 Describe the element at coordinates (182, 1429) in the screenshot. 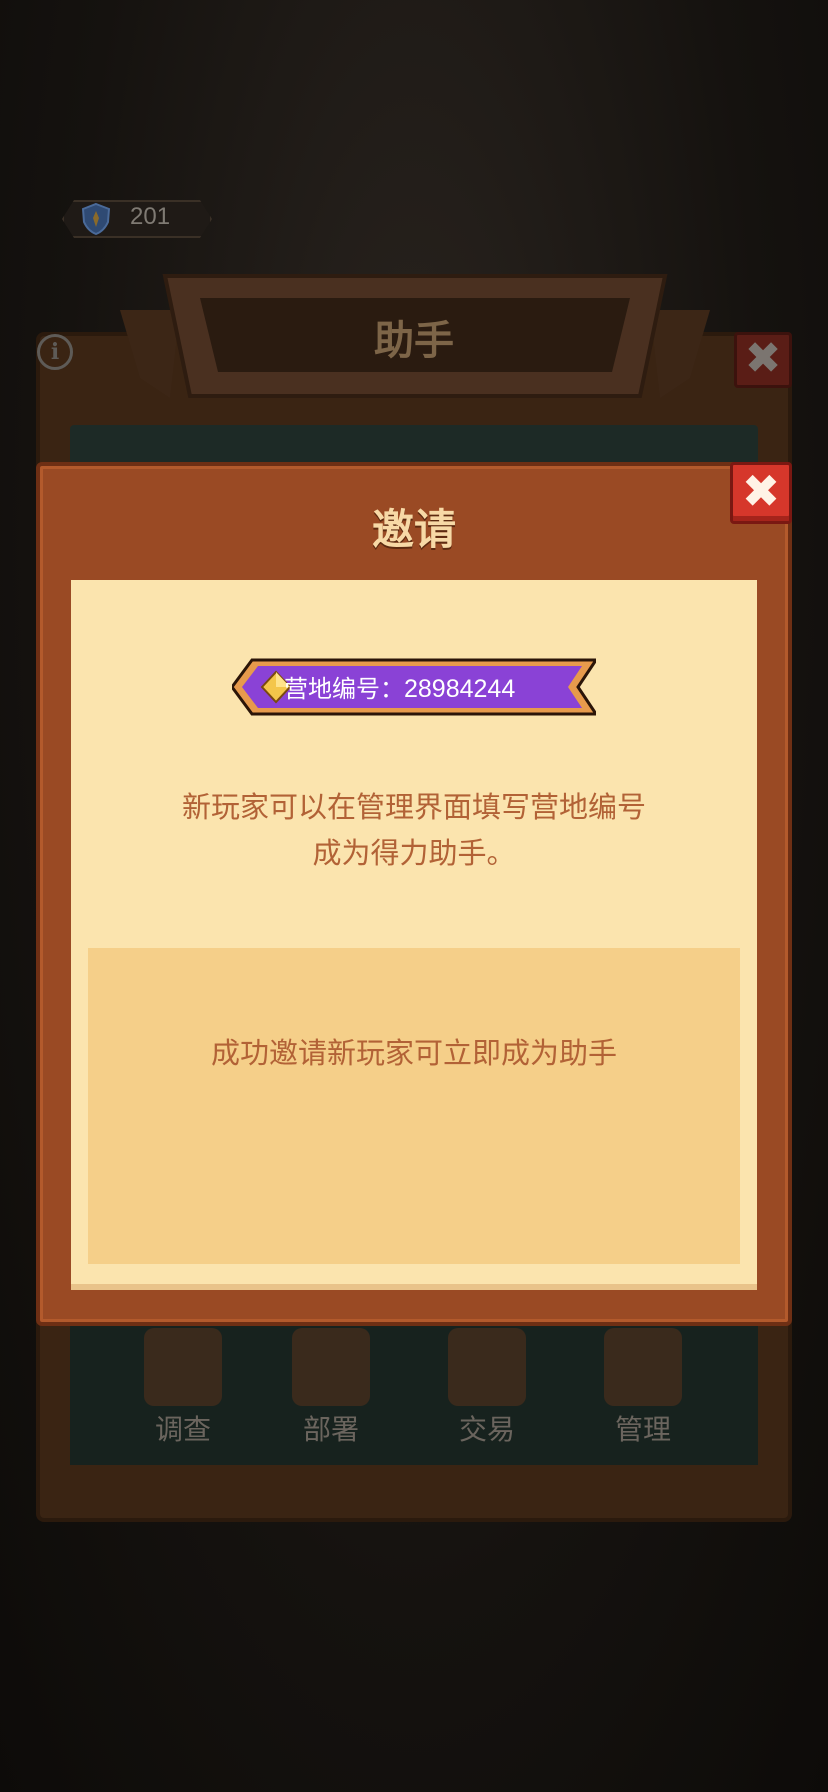

I see `tool-label: 调查` at that location.